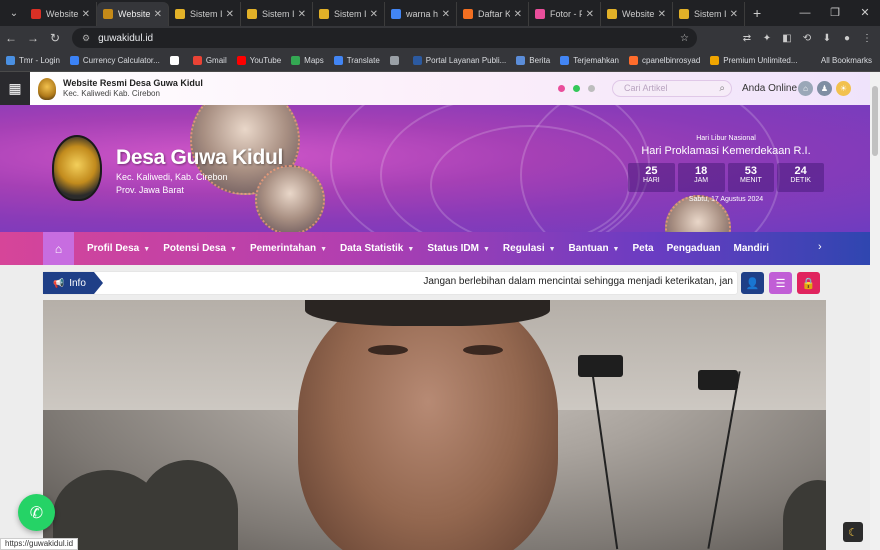 This screenshot has width=880, height=550. I want to click on site-logo, so click(47, 88).